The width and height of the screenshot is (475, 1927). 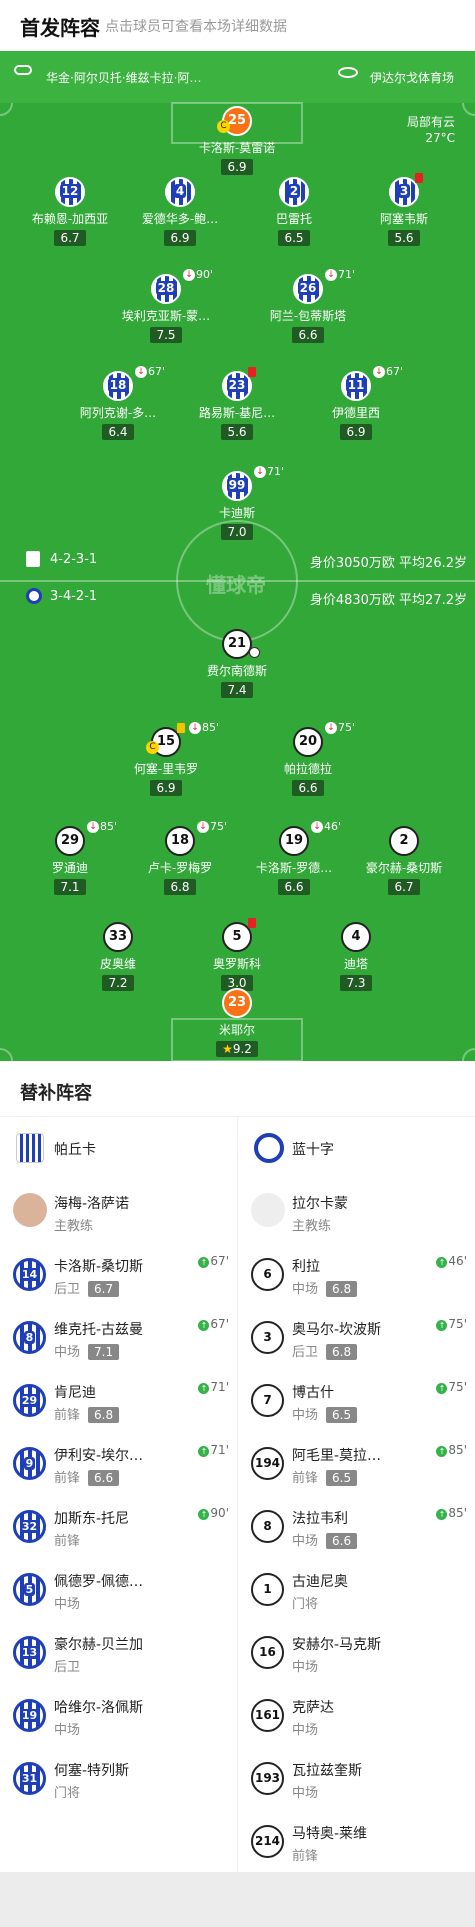 I want to click on player-number: 13, so click(x=29, y=1652).